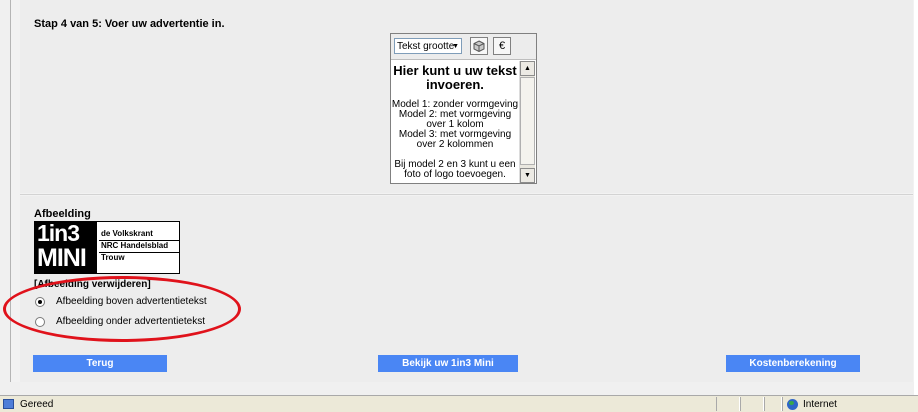 Image resolution: width=918 pixels, height=412 pixels. Describe the element at coordinates (463, 47) in the screenshot. I see `editor-toolbar: Tekst grootte ▼ €` at that location.